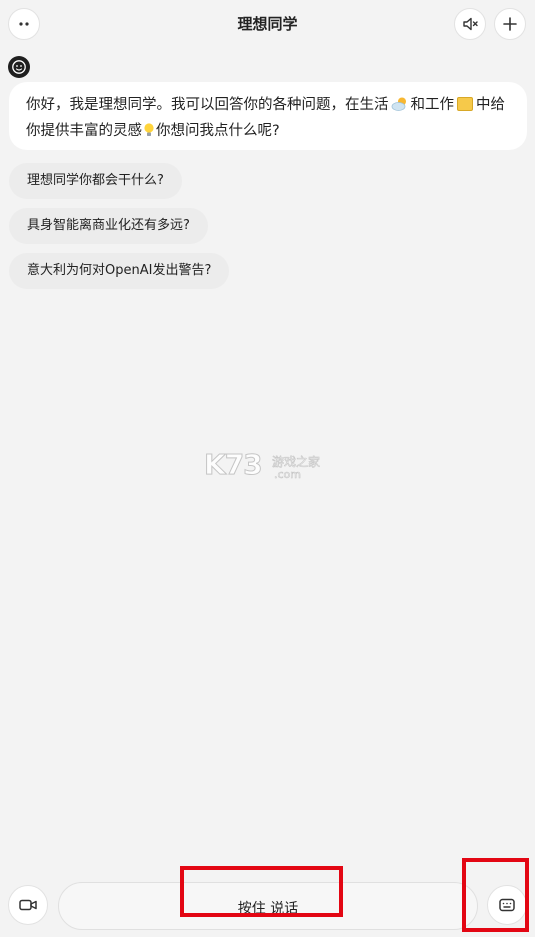  I want to click on greeting-text-4: 你想问我点什么呢?, so click(218, 131).